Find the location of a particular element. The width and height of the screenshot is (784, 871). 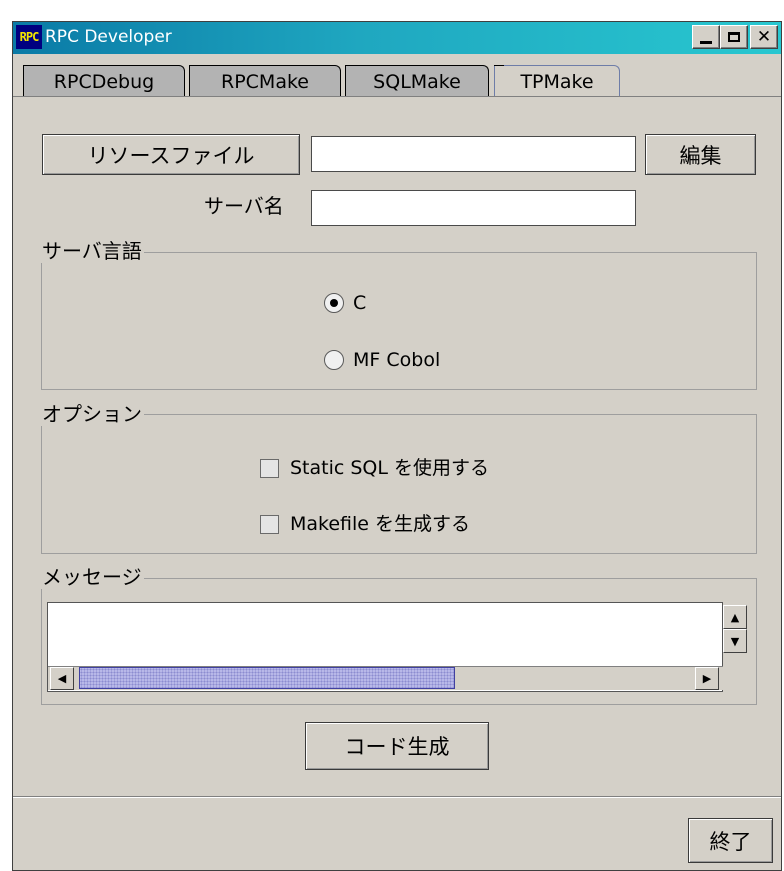

radio-selected-dot is located at coordinates (334, 303).